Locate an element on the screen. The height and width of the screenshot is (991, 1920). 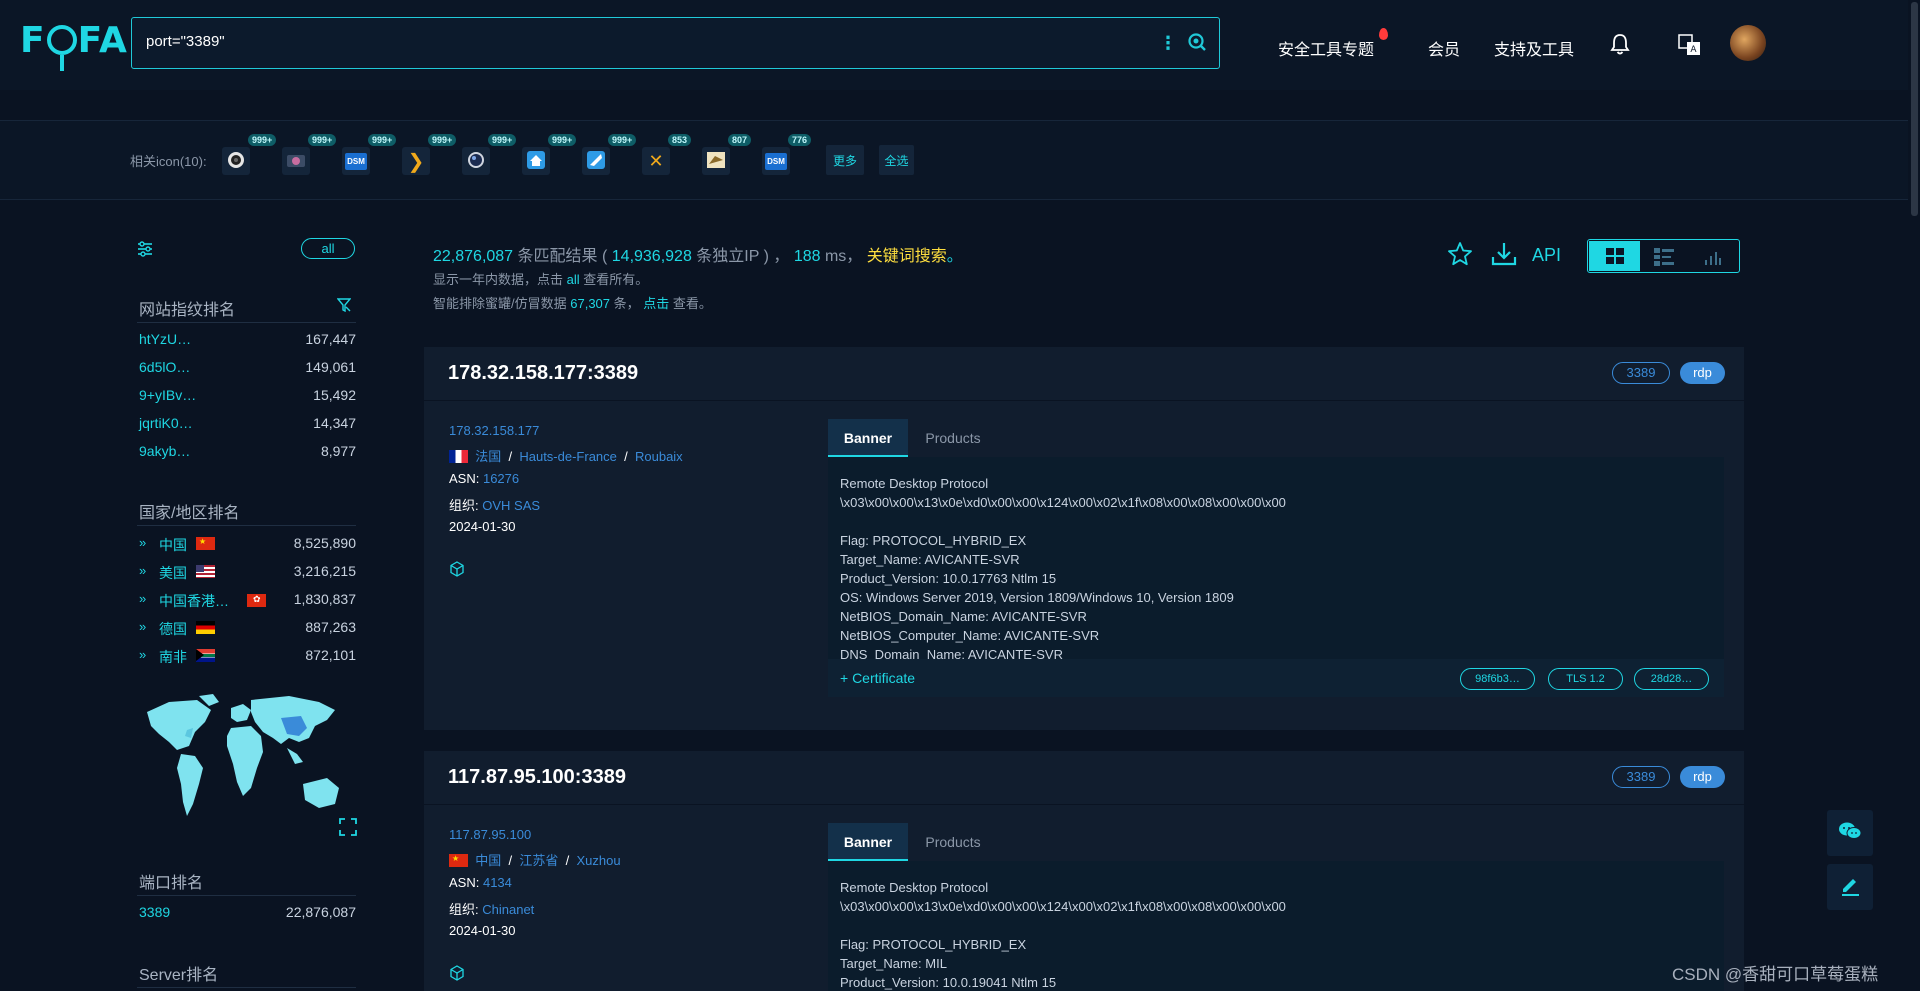
search-icon is located at coordinates (1197, 44).